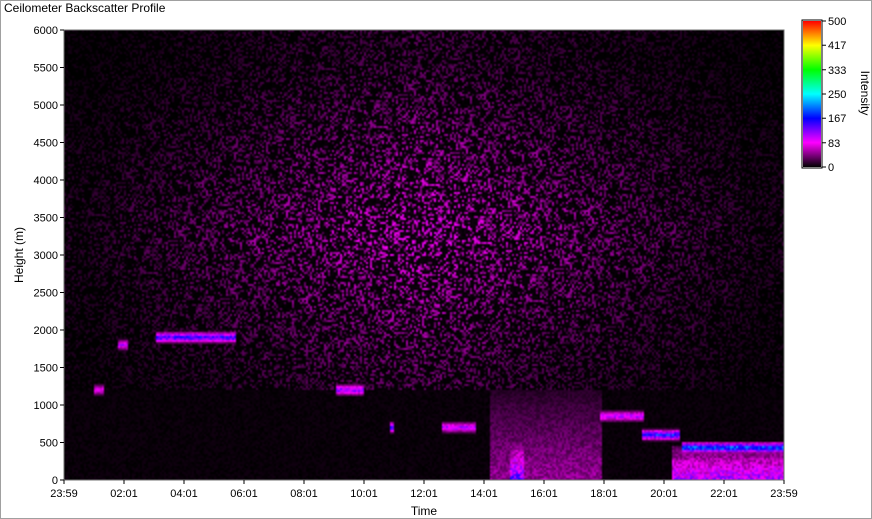  What do you see at coordinates (46, 219) in the screenshot?
I see `y-tick-label: 3500` at bounding box center [46, 219].